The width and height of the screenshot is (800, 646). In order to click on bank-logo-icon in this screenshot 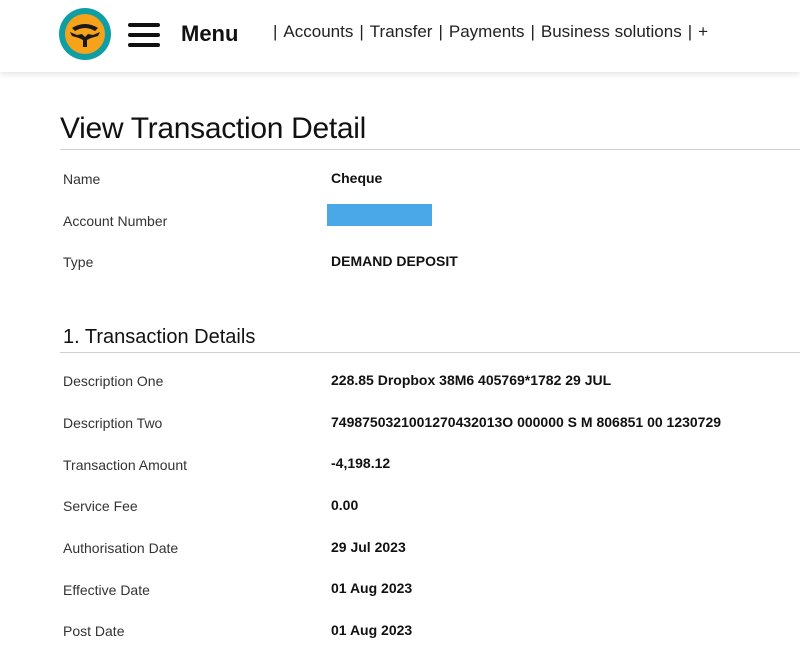, I will do `click(85, 34)`.